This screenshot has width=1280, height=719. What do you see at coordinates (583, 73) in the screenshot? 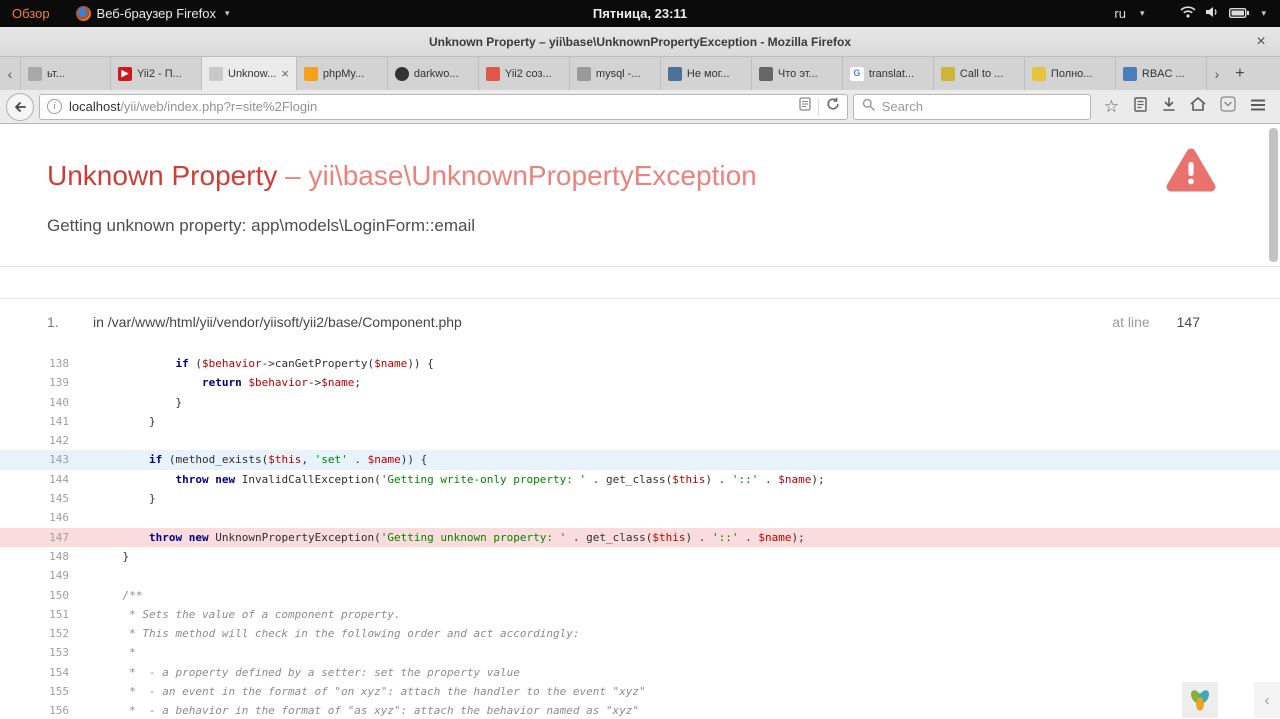
I see `terminal-icon` at bounding box center [583, 73].